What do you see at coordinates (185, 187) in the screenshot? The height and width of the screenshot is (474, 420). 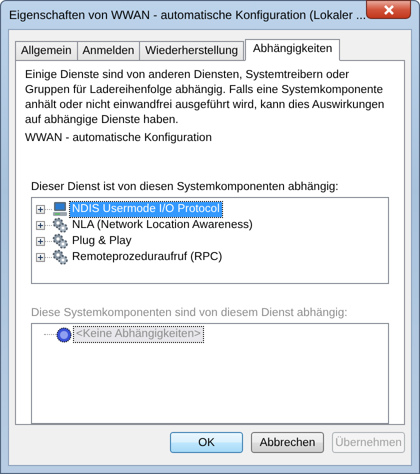 I see `tree-label: Dieser Dienst ist von diesen Systemkomponenten abhängig:` at bounding box center [185, 187].